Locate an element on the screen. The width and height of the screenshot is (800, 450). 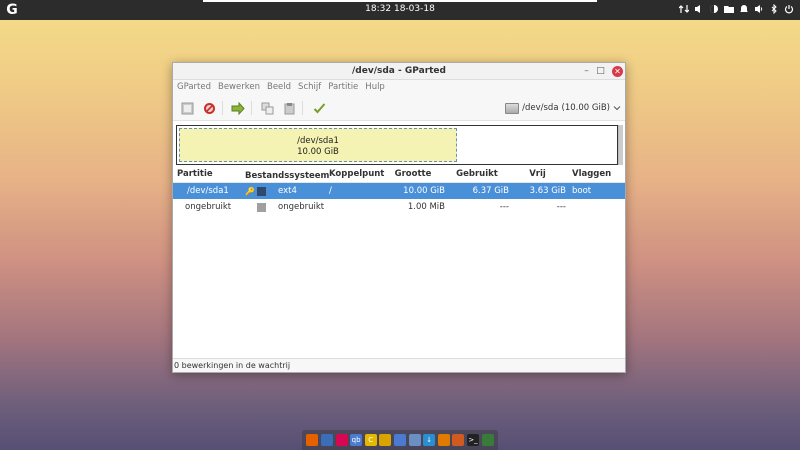
thunderbird-icon is located at coordinates (326, 440).